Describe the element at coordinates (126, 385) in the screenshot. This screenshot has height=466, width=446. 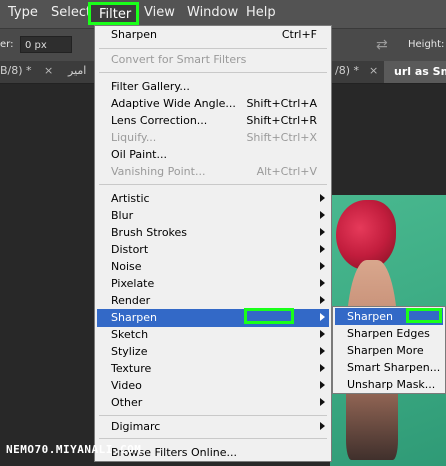
I see `menu-item-video: Video` at that location.